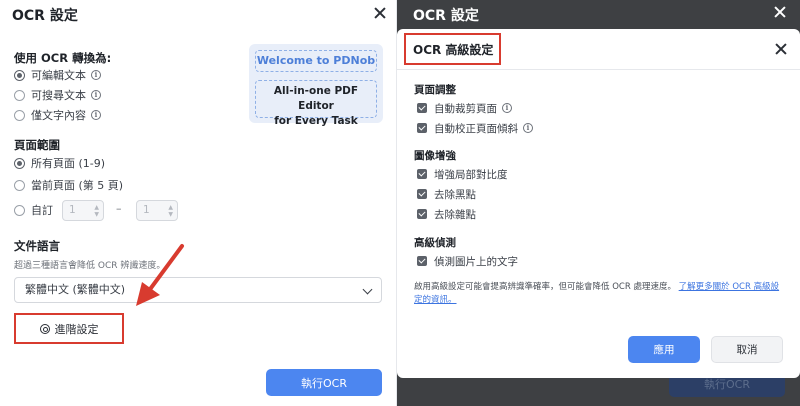 The height and width of the screenshot is (406, 800). I want to click on radio-custom-range: 自訂, so click(33, 210).